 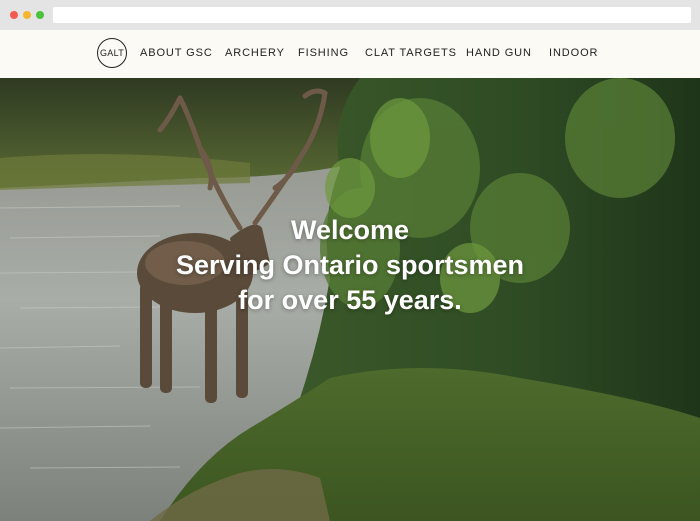 I want to click on nav-item-hand-gun: HAND GUN, so click(x=499, y=53).